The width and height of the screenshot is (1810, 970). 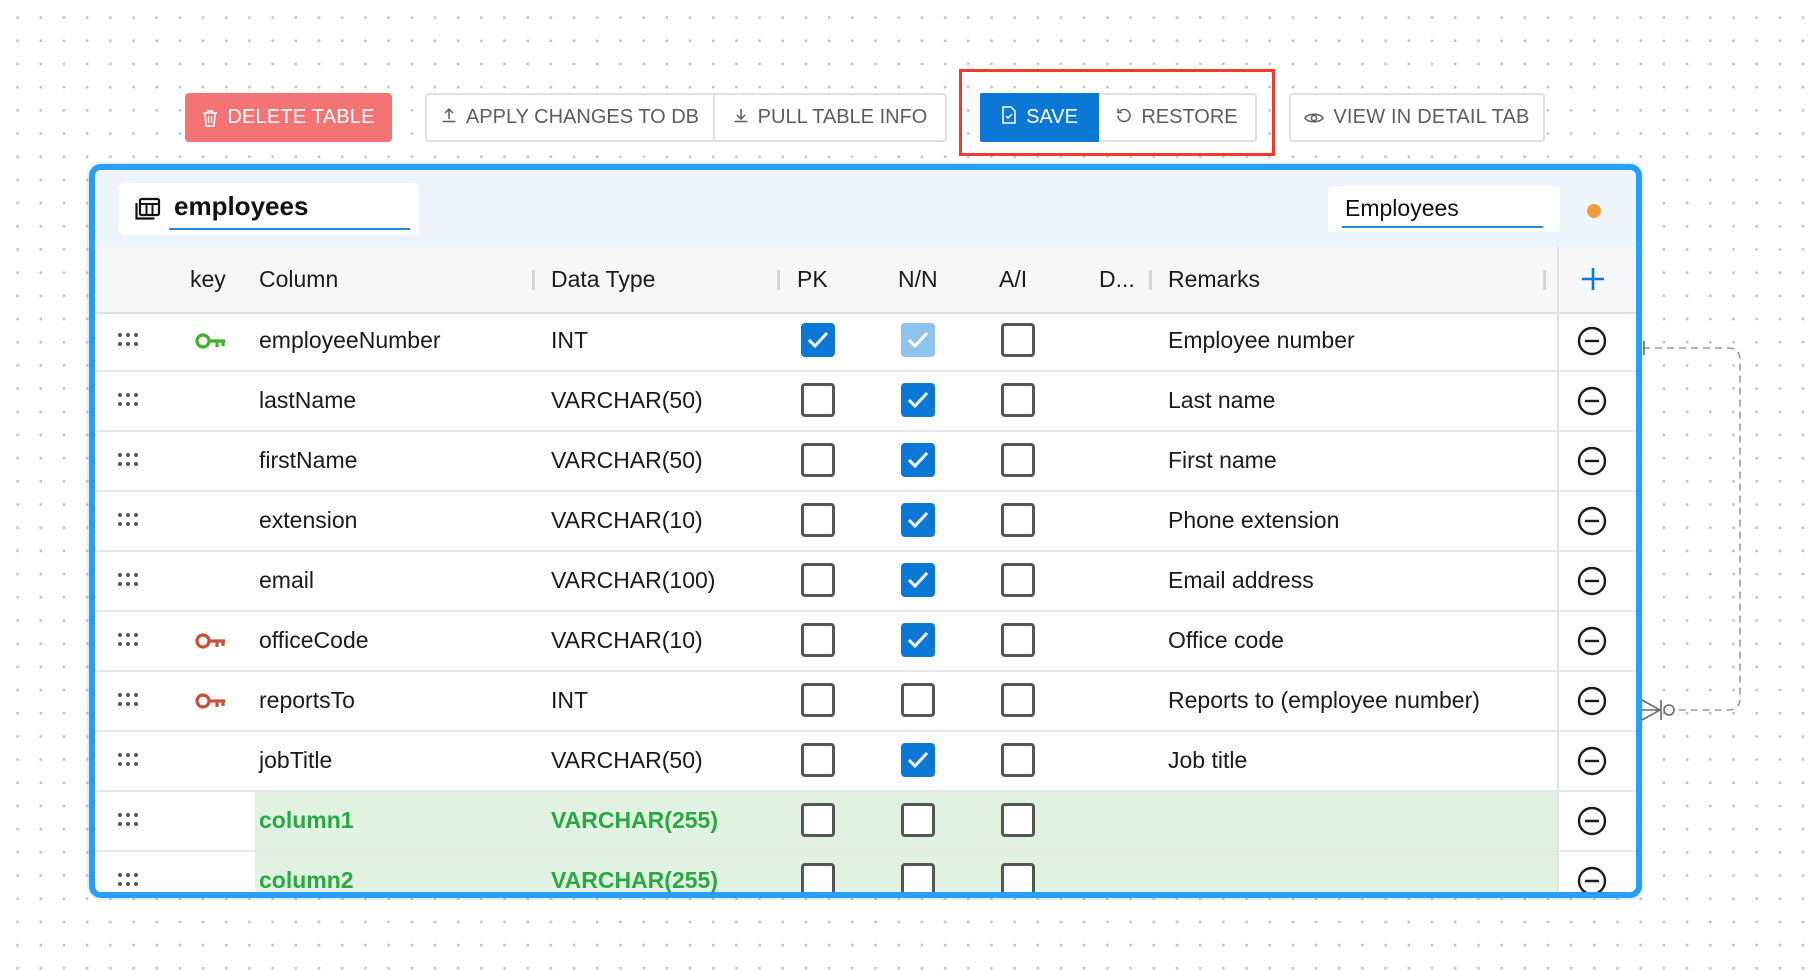 I want to click on table-comment: Employees, so click(x=1402, y=208).